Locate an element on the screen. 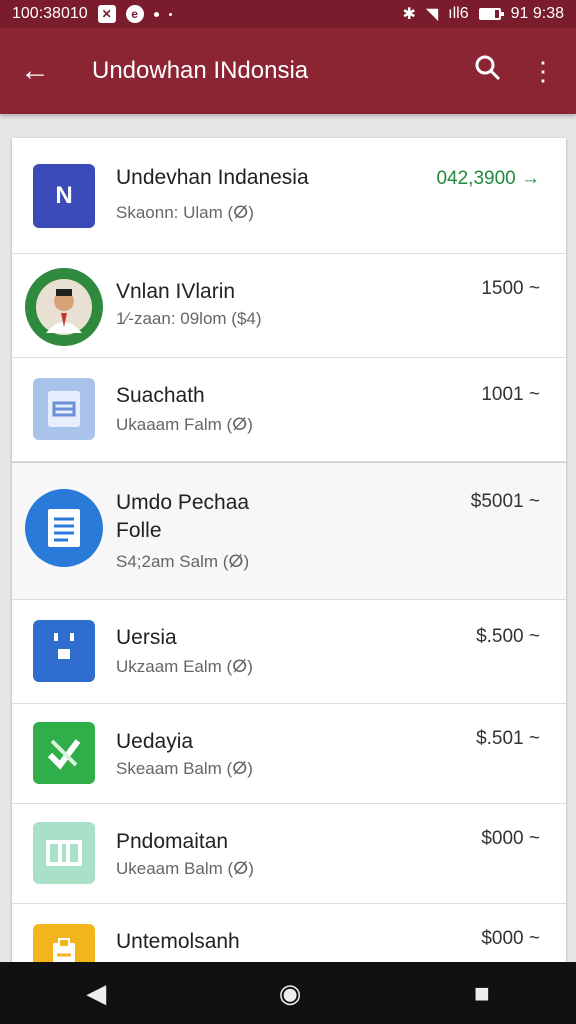  list-item: Pndomaitan Ukeaam Balm (ⵁ) $000 ~ is located at coordinates (289, 854).